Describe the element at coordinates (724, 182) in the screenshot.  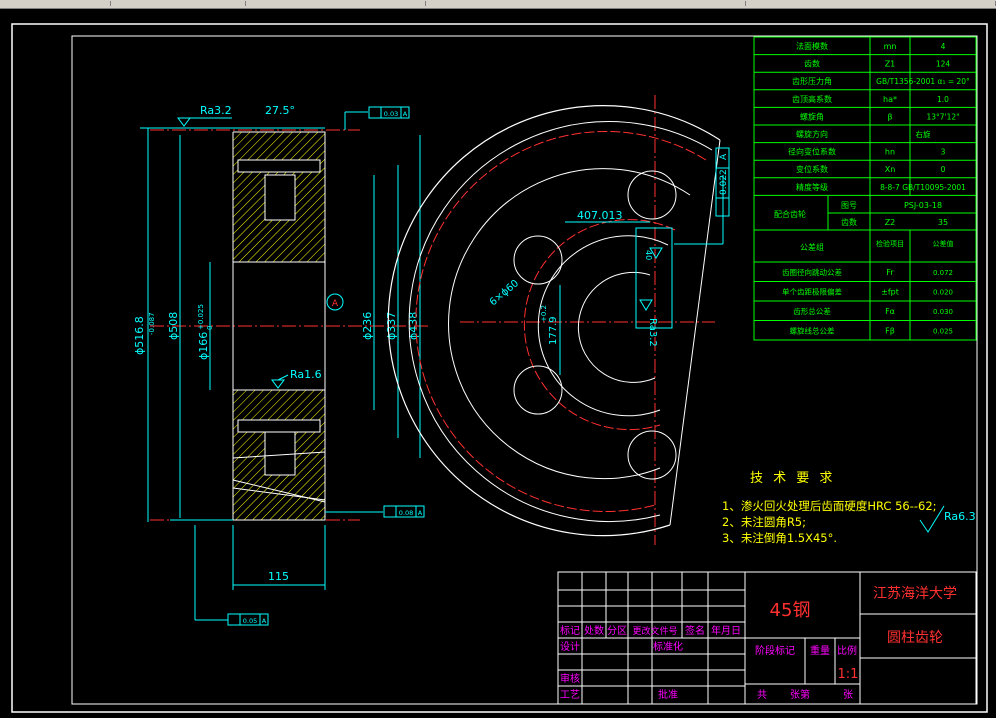
I see `tol-right-value: 0.022` at that location.